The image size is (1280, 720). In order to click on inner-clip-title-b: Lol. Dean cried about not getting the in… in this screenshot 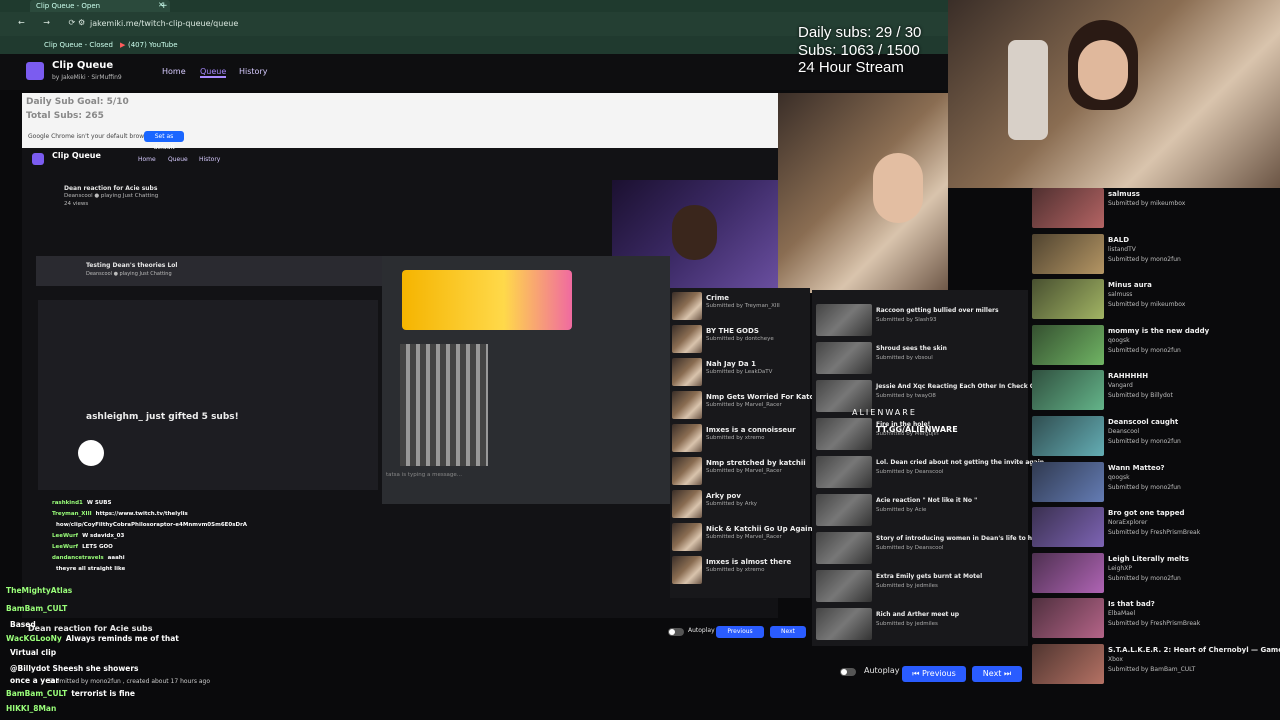, I will do `click(961, 462)`.